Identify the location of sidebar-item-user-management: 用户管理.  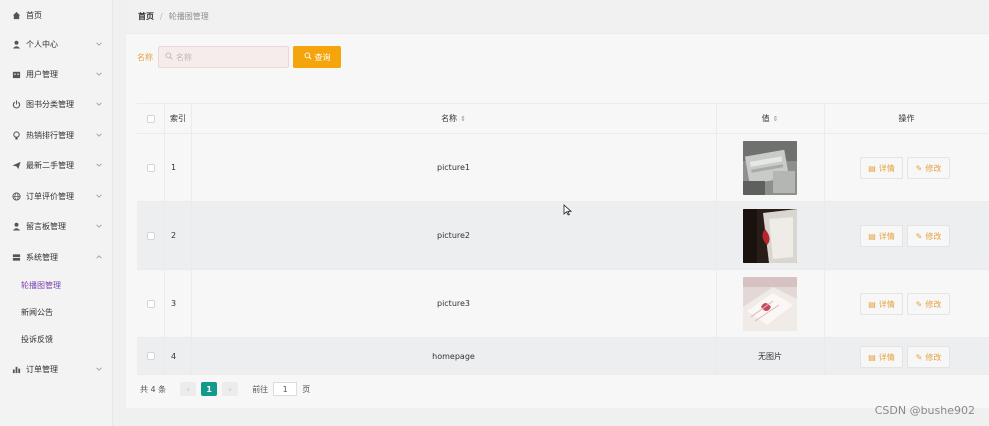
(56, 74).